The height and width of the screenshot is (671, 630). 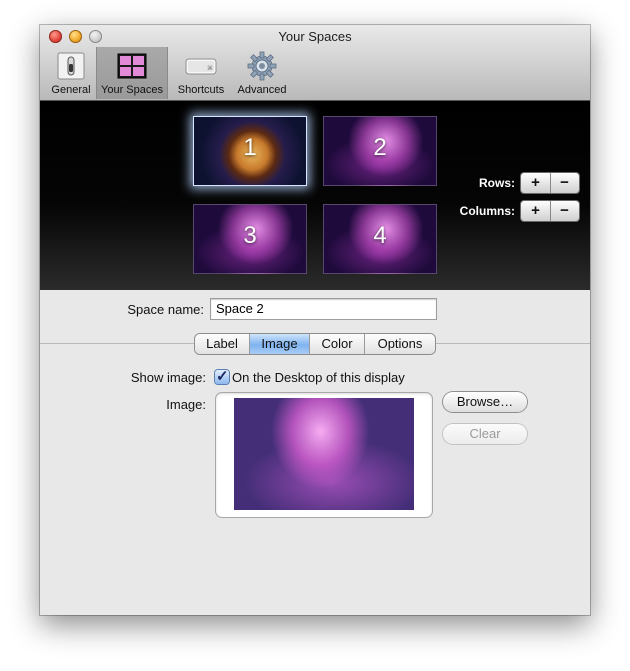 I want to click on space-thumbnail-3: 3, so click(x=250, y=239).